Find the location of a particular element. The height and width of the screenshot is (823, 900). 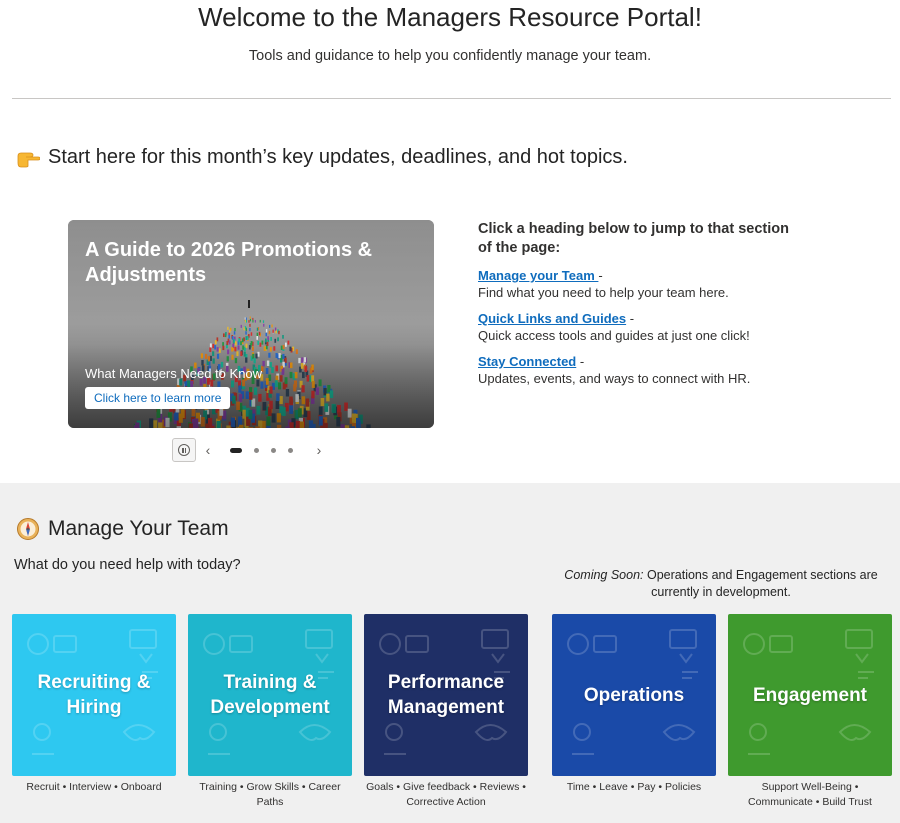

tile-label: Training & Development is located at coordinates (270, 695).